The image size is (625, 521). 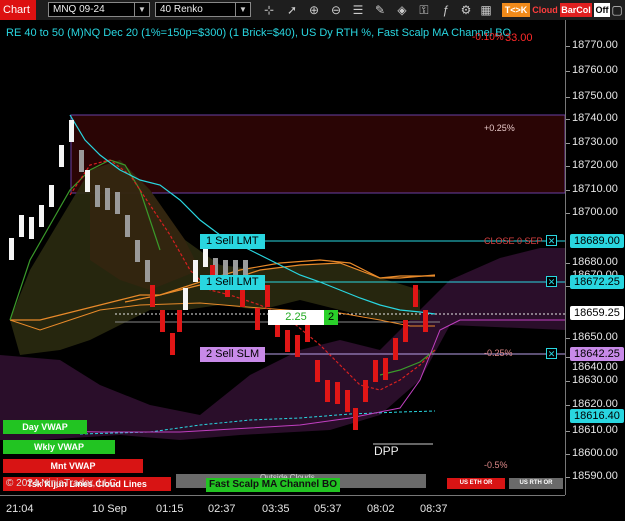 What do you see at coordinates (380, 10) in the screenshot?
I see `drawing-icon: ✎` at bounding box center [380, 10].